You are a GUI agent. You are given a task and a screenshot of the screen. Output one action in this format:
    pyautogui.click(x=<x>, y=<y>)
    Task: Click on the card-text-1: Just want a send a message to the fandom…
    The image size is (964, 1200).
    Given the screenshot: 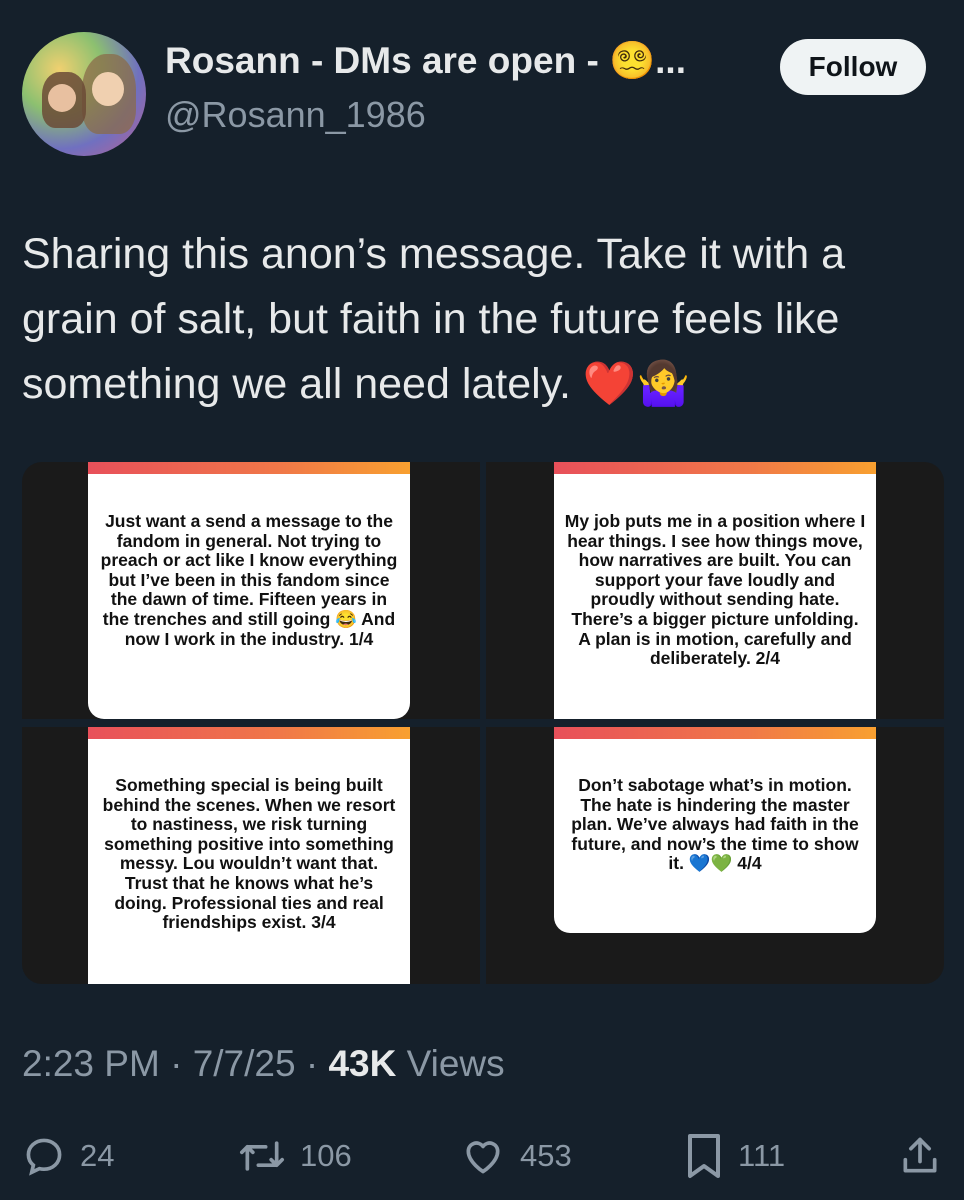 What is the action you would take?
    pyautogui.click(x=249, y=580)
    